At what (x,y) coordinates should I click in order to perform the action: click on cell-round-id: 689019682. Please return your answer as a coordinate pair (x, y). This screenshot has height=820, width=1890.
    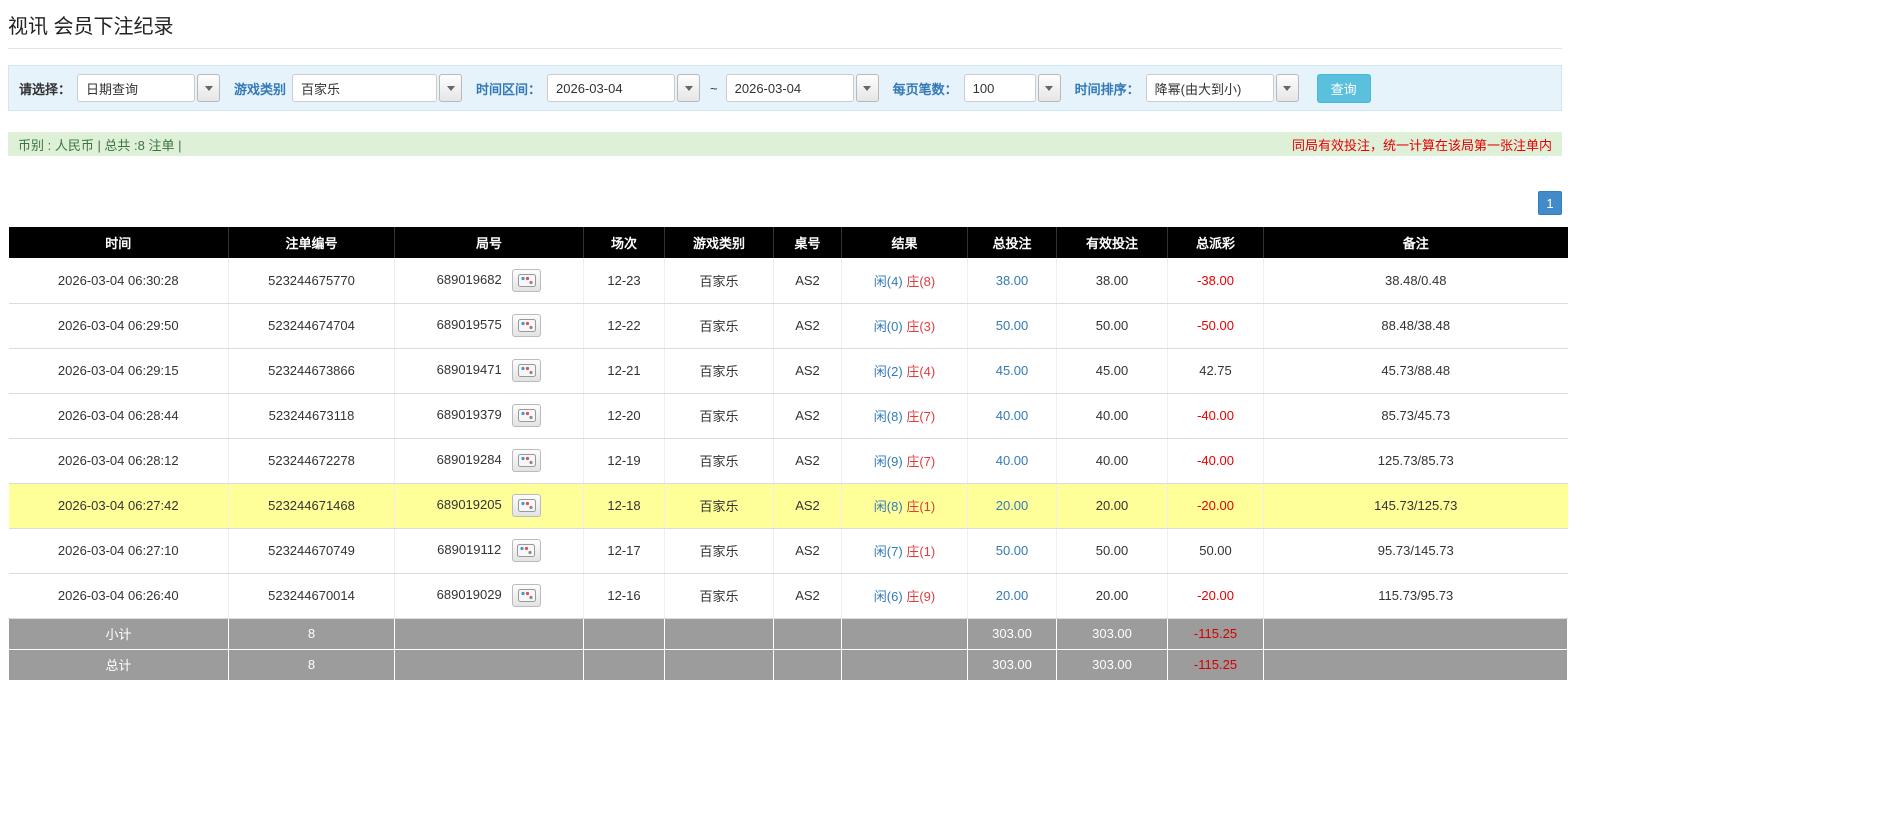
    Looking at the image, I should click on (489, 281).